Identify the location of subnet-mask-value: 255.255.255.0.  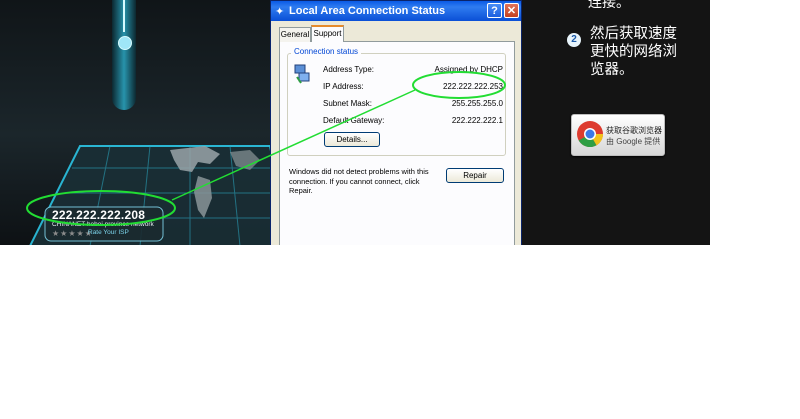
(477, 103).